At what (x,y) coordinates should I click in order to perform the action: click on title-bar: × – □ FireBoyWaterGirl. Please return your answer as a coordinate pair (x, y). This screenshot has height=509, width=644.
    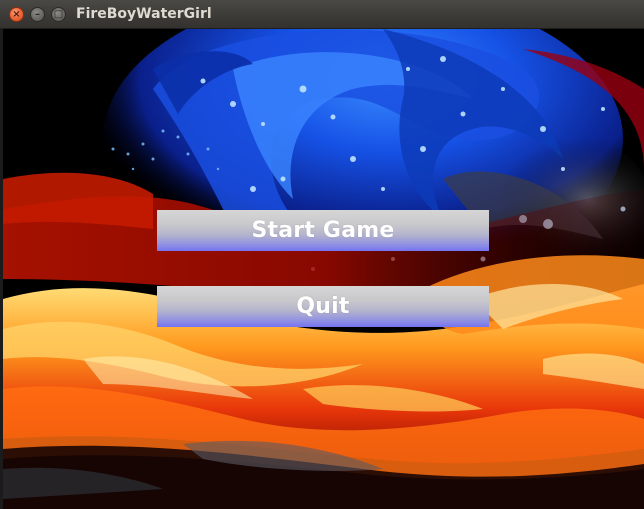
    Looking at the image, I should click on (322, 14).